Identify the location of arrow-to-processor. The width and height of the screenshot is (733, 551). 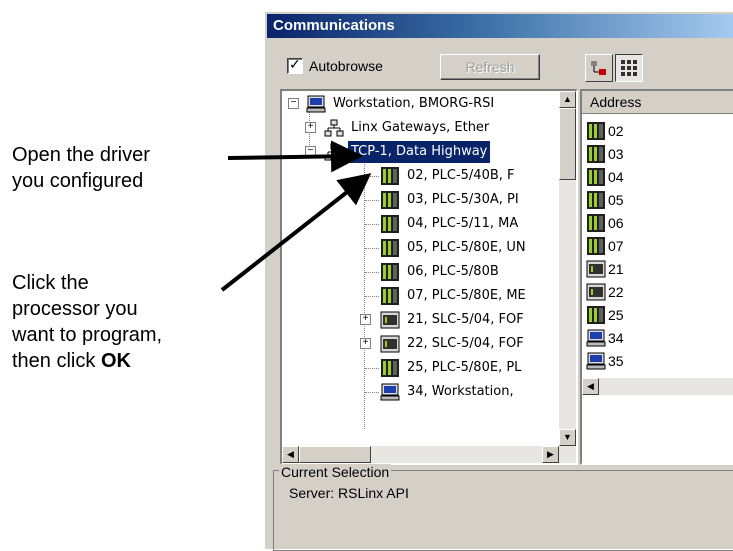
(296, 232).